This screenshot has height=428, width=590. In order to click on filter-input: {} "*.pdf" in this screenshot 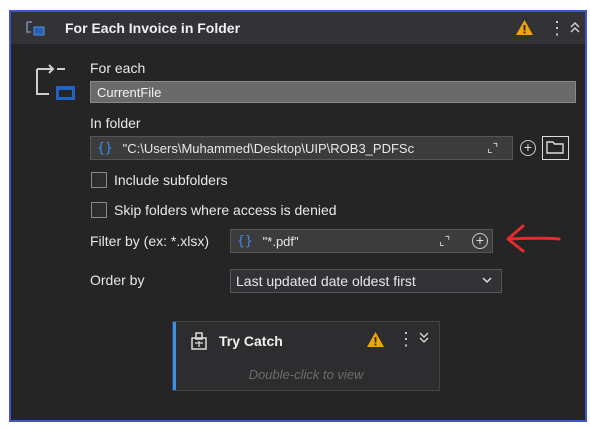, I will do `click(361, 241)`.